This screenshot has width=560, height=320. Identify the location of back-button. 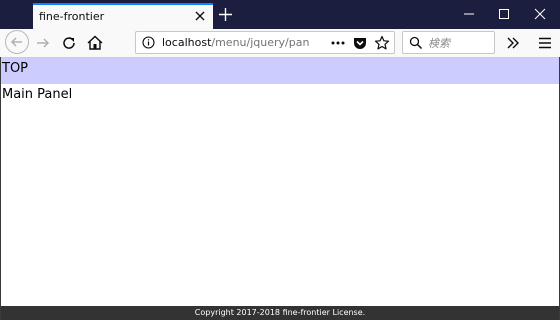
(17, 42).